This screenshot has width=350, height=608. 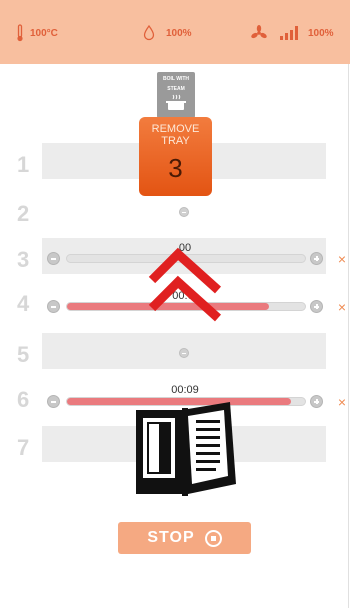 I want to click on remove-tray-alert: REMOVE TRAY 3, so click(x=175, y=156).